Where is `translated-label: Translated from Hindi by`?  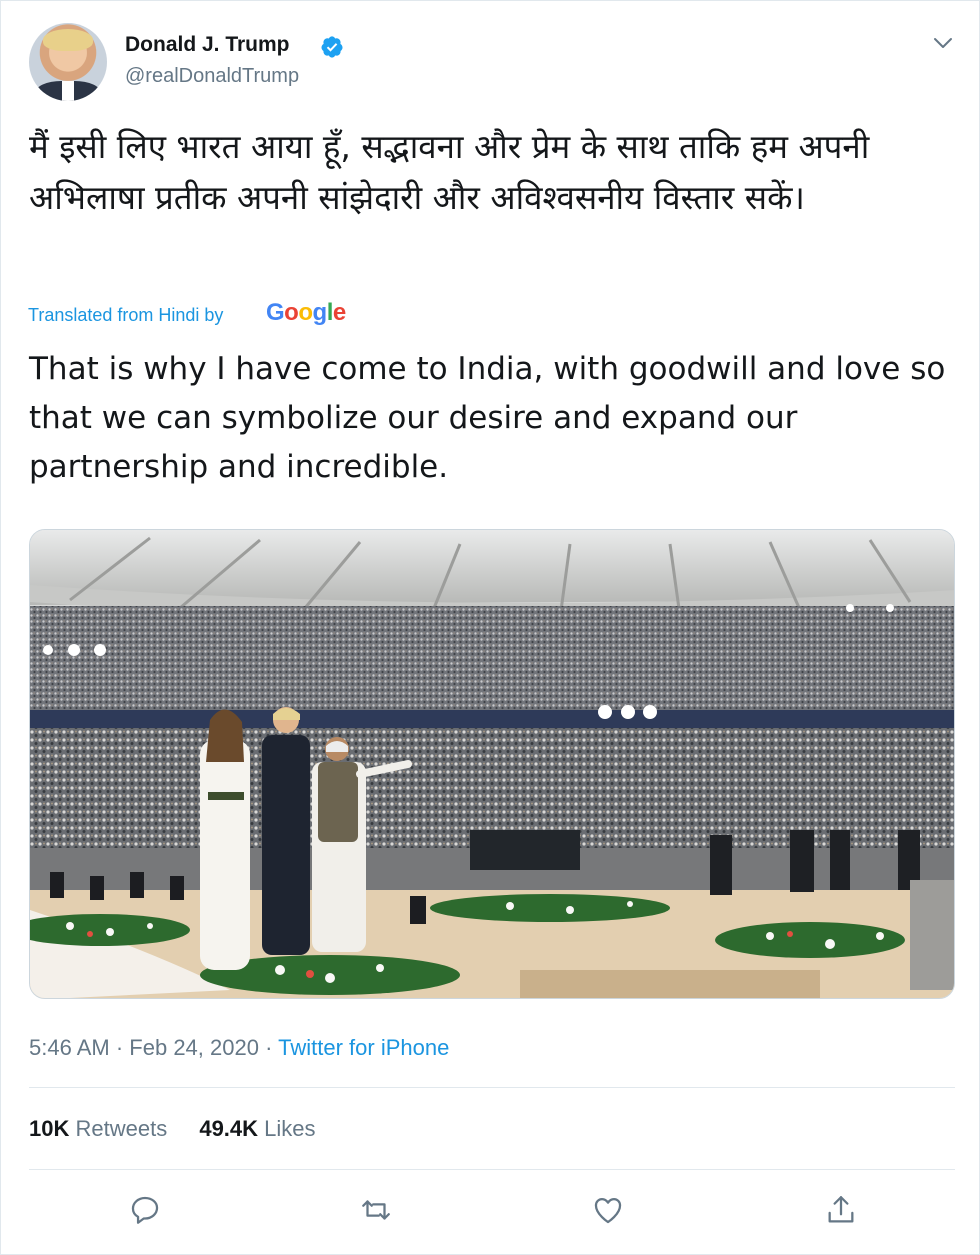 translated-label: Translated from Hindi by is located at coordinates (125, 315).